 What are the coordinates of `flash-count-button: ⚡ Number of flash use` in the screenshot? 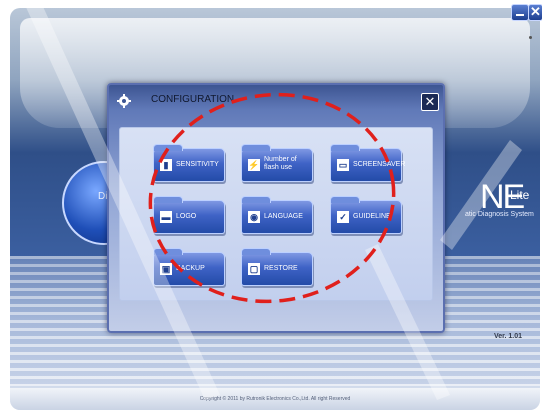 It's located at (277, 163).